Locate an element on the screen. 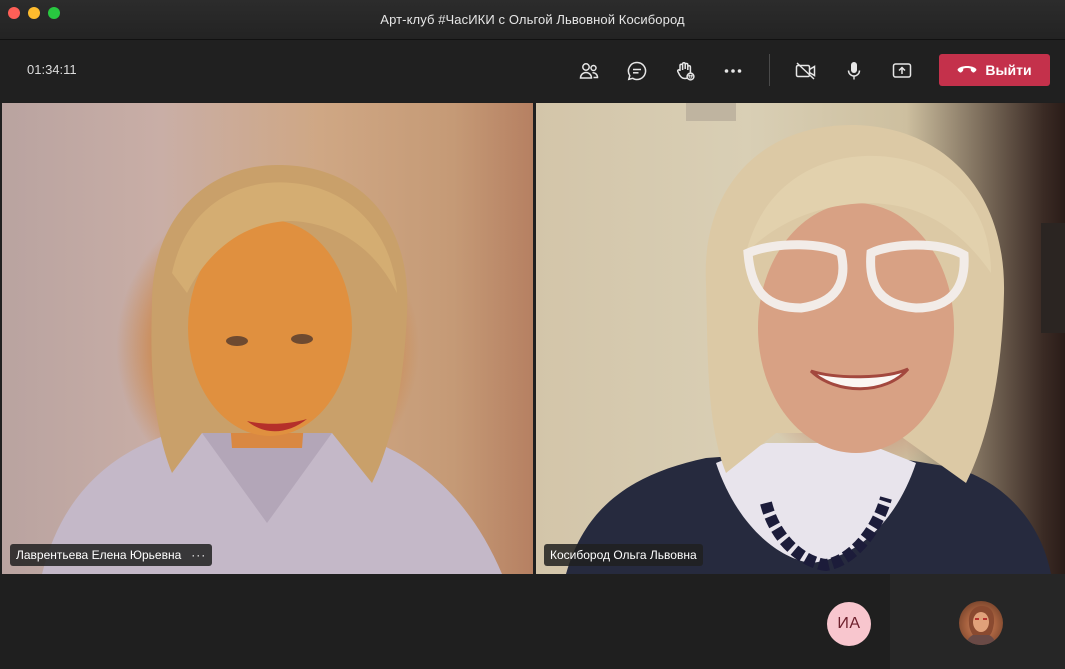 The height and width of the screenshot is (669, 1065). share-screen-icon is located at coordinates (902, 70).